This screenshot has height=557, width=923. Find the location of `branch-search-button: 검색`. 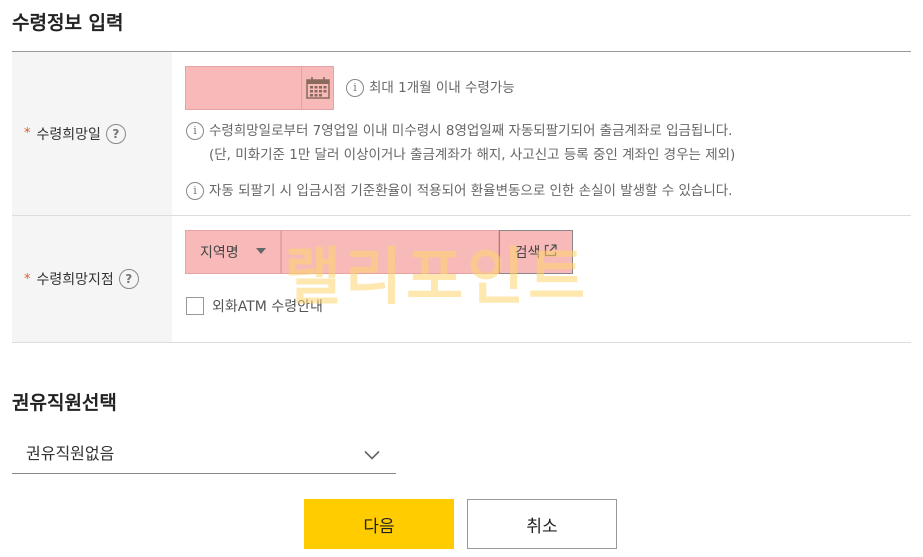

branch-search-button: 검색 is located at coordinates (536, 252).